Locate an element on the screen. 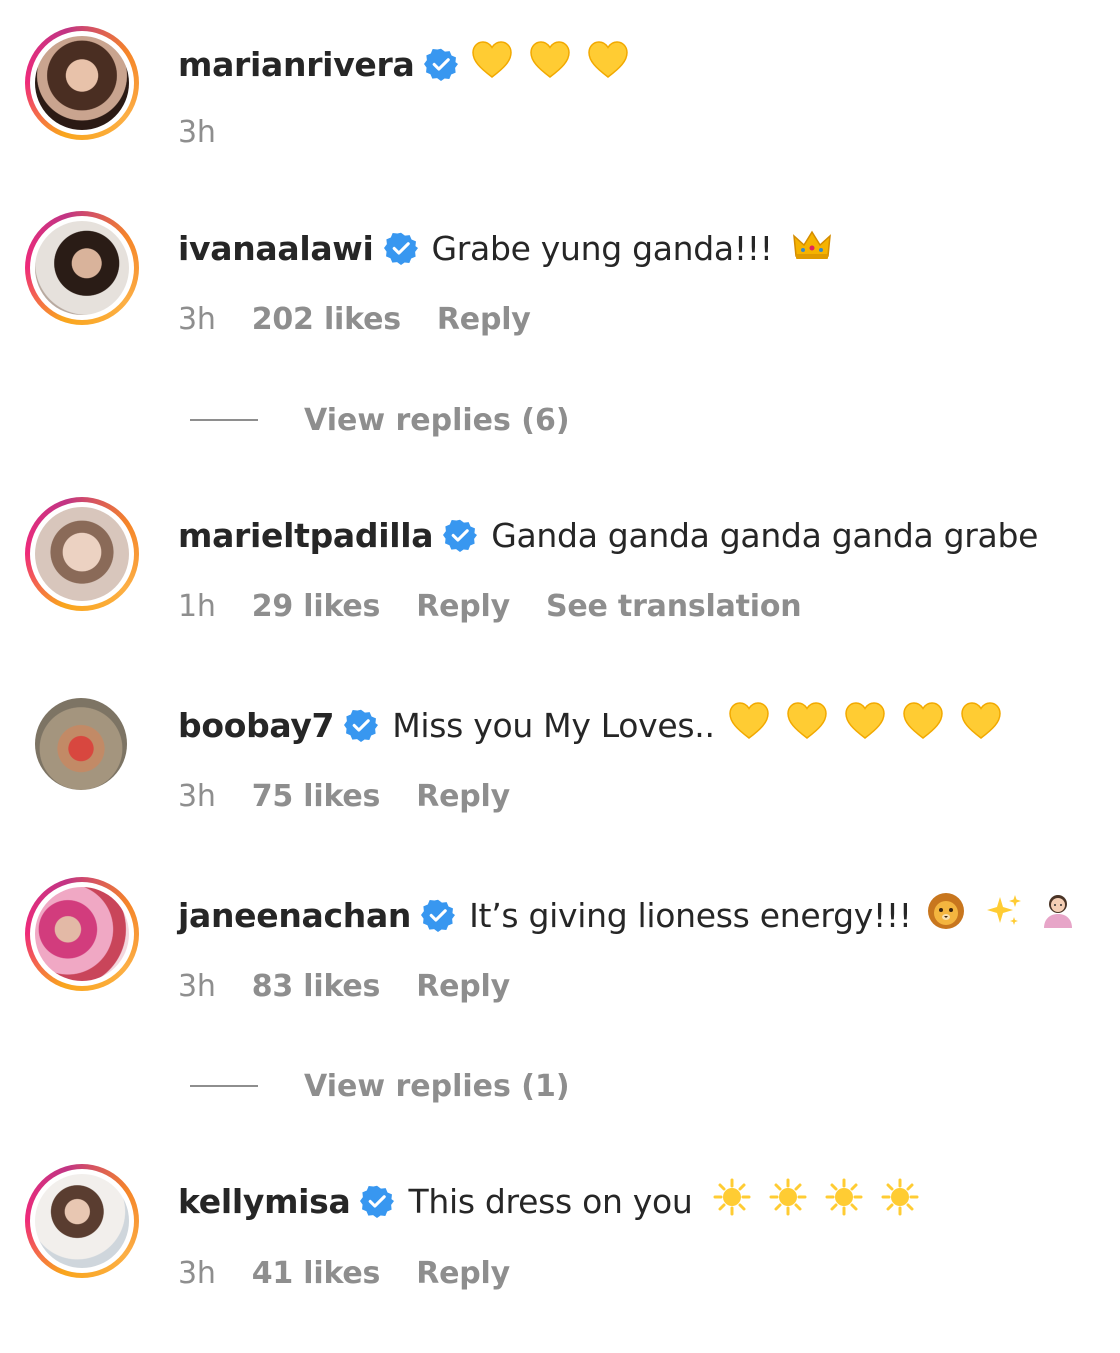 This screenshot has height=1353, width=1120. comment-text: It’s giving lioness energy!!! is located at coordinates (690, 915).